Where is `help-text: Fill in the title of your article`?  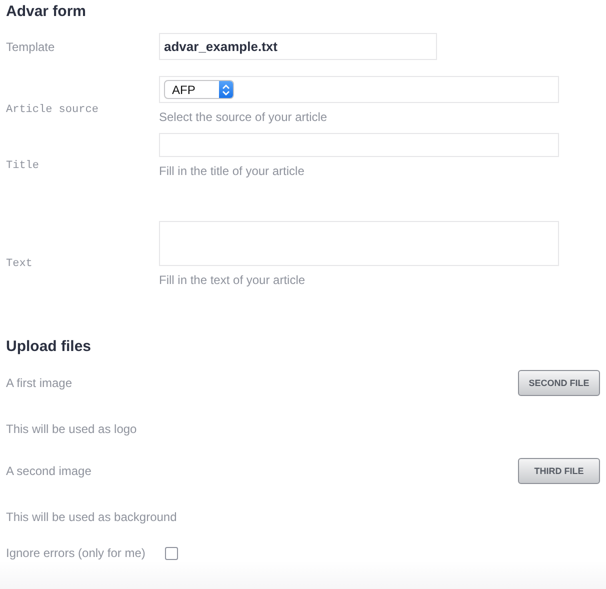
help-text: Fill in the title of your article is located at coordinates (232, 171).